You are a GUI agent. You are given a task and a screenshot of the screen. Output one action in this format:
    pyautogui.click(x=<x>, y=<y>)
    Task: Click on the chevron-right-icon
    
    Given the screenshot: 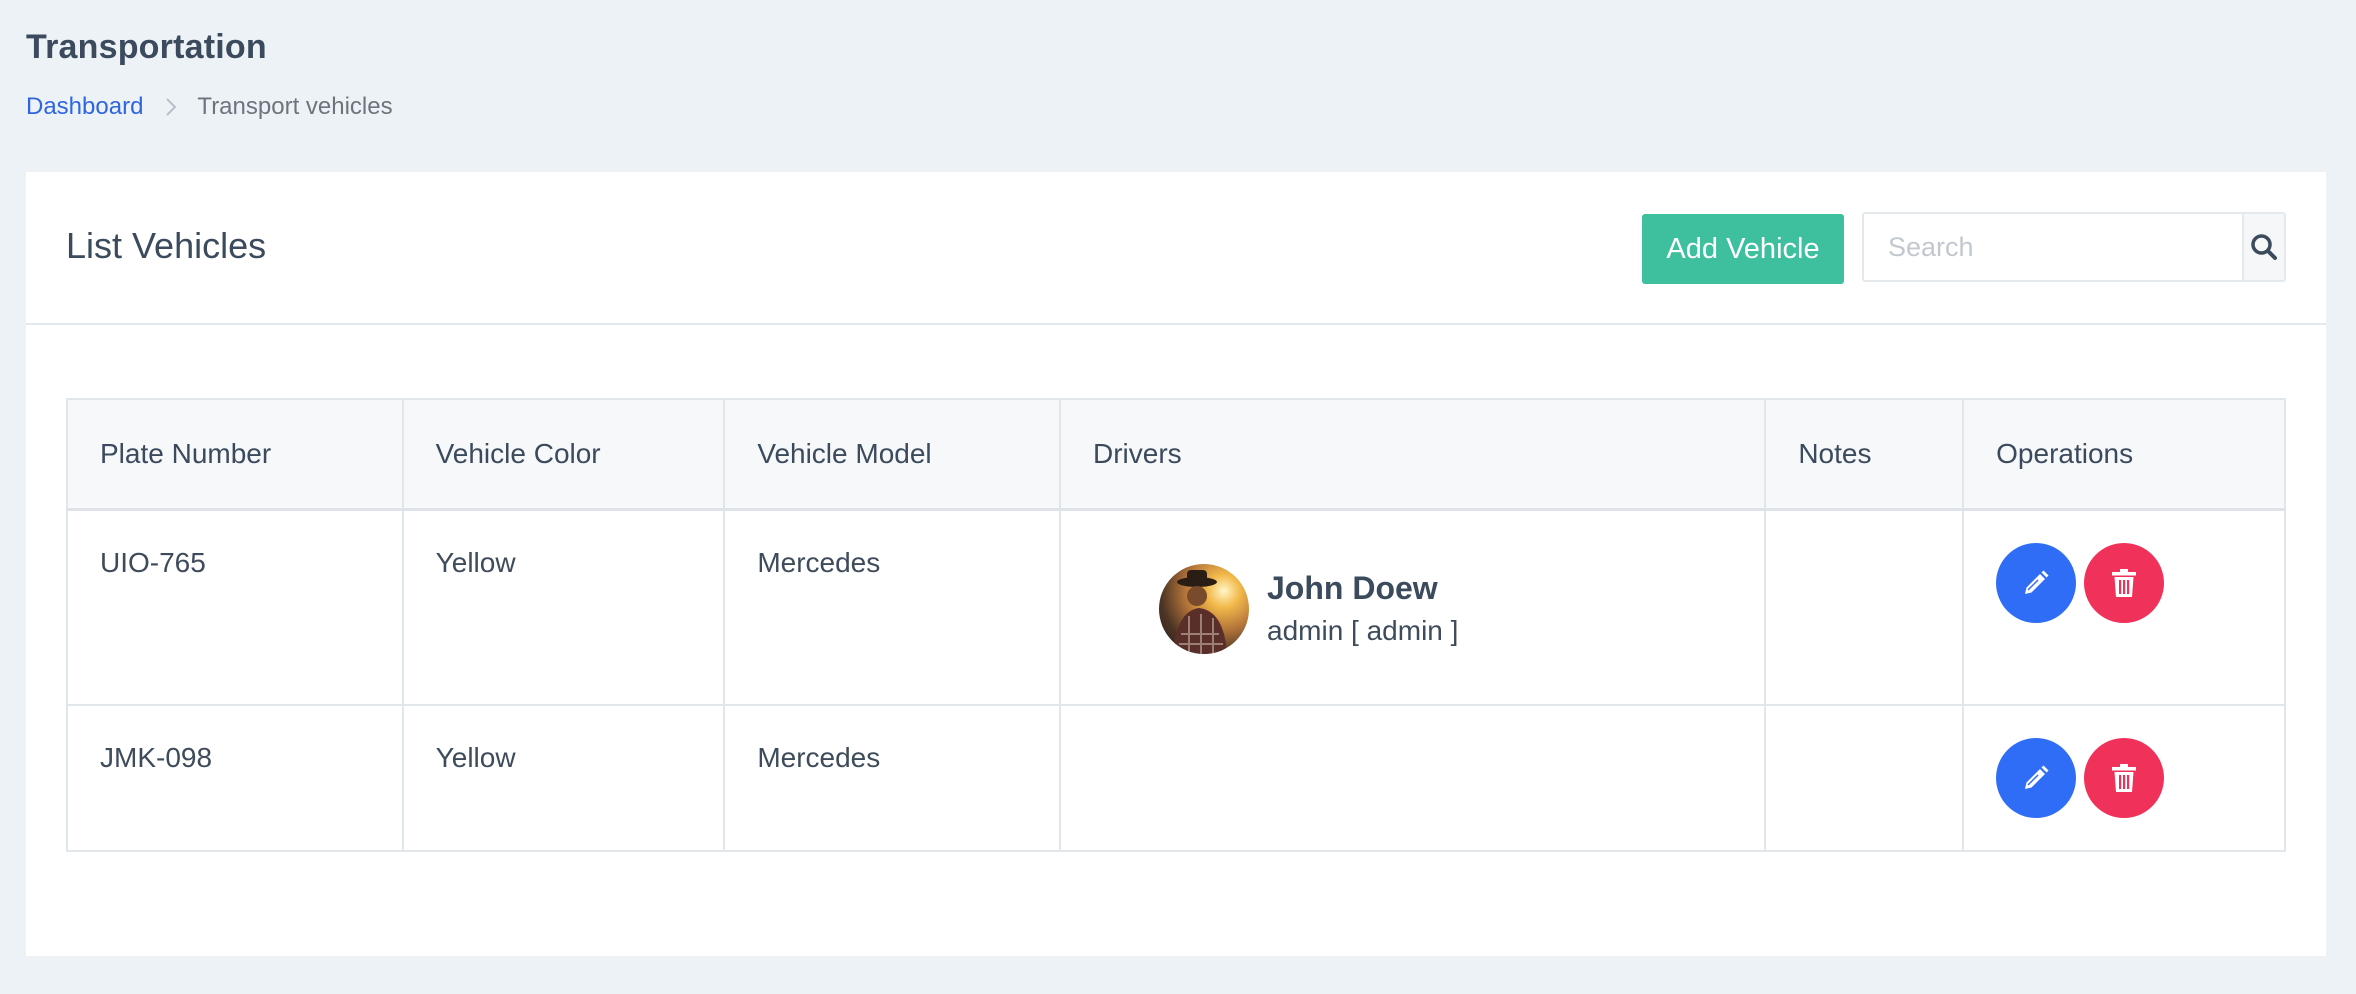 What is the action you would take?
    pyautogui.click(x=171, y=107)
    